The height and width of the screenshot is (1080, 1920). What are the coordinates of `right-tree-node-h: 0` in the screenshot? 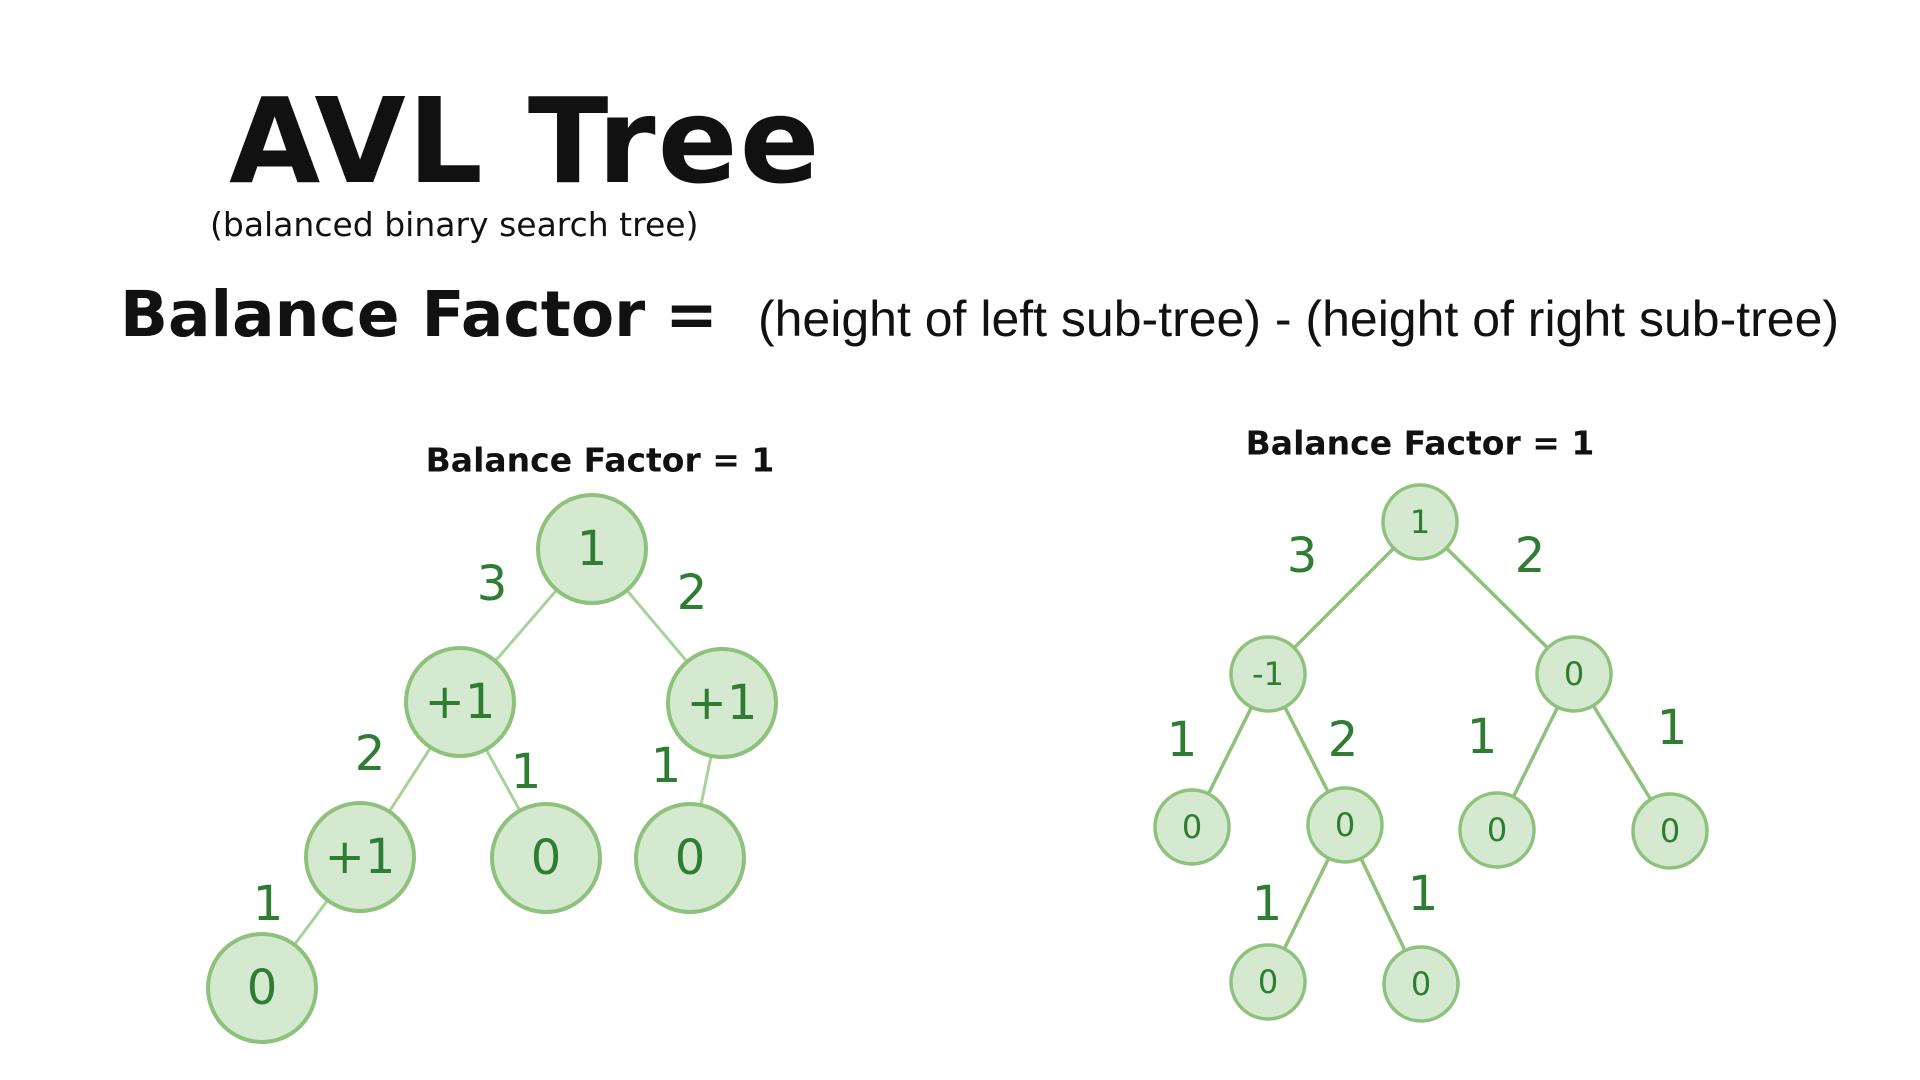 It's located at (1268, 982).